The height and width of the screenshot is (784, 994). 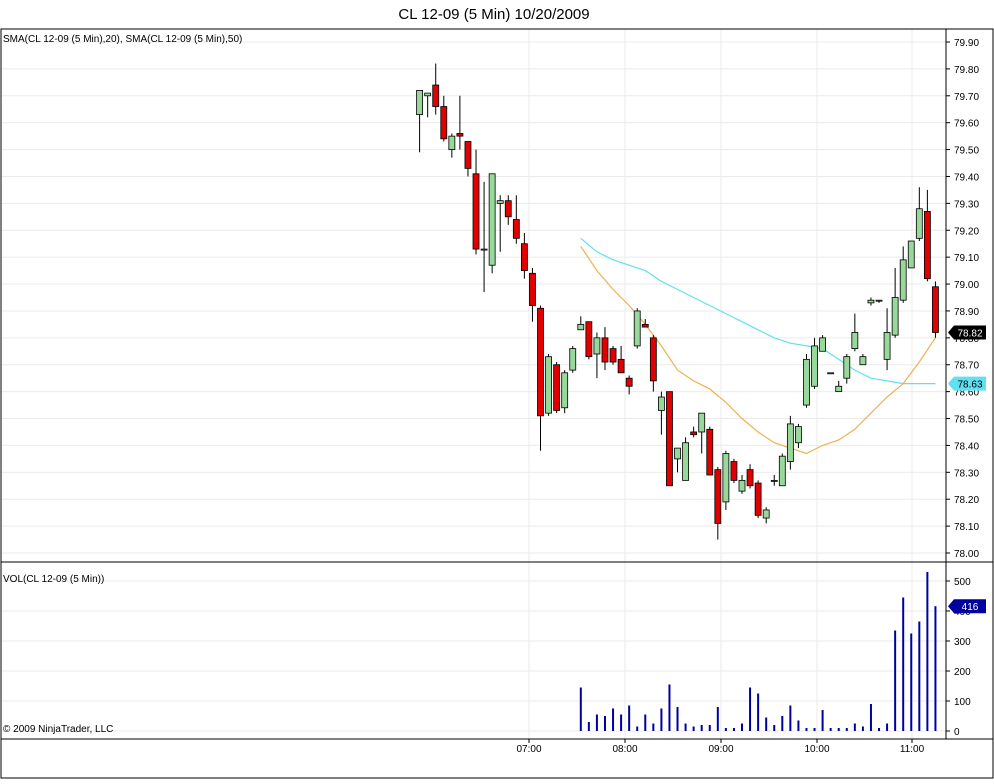 What do you see at coordinates (720, 749) in the screenshot?
I see `time-tick-label: 09:00` at bounding box center [720, 749].